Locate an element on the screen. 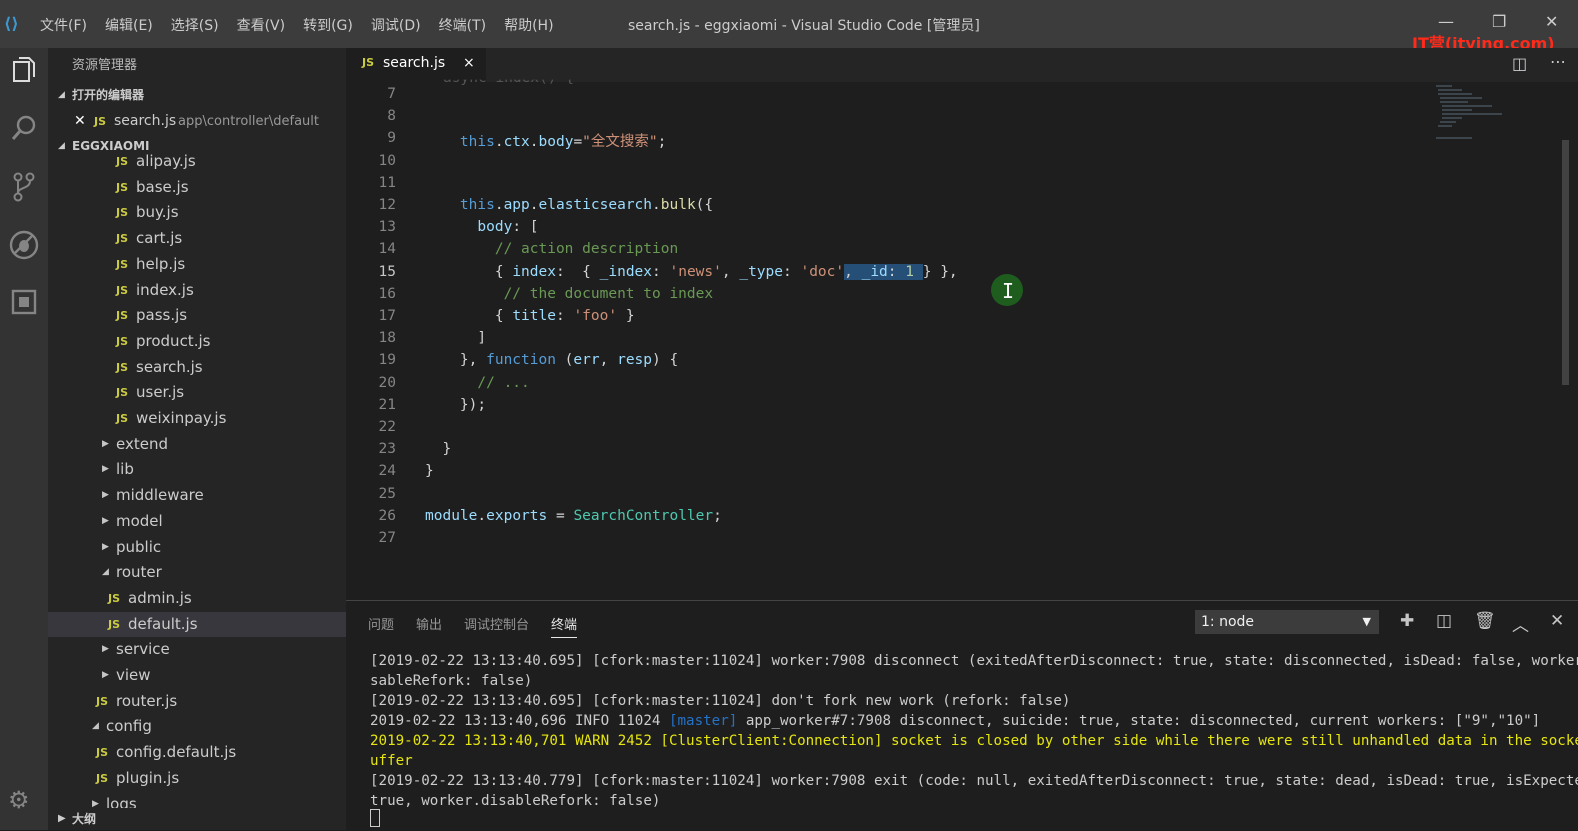 The height and width of the screenshot is (831, 1578). more-actions-icon: ⋯ is located at coordinates (1558, 61).